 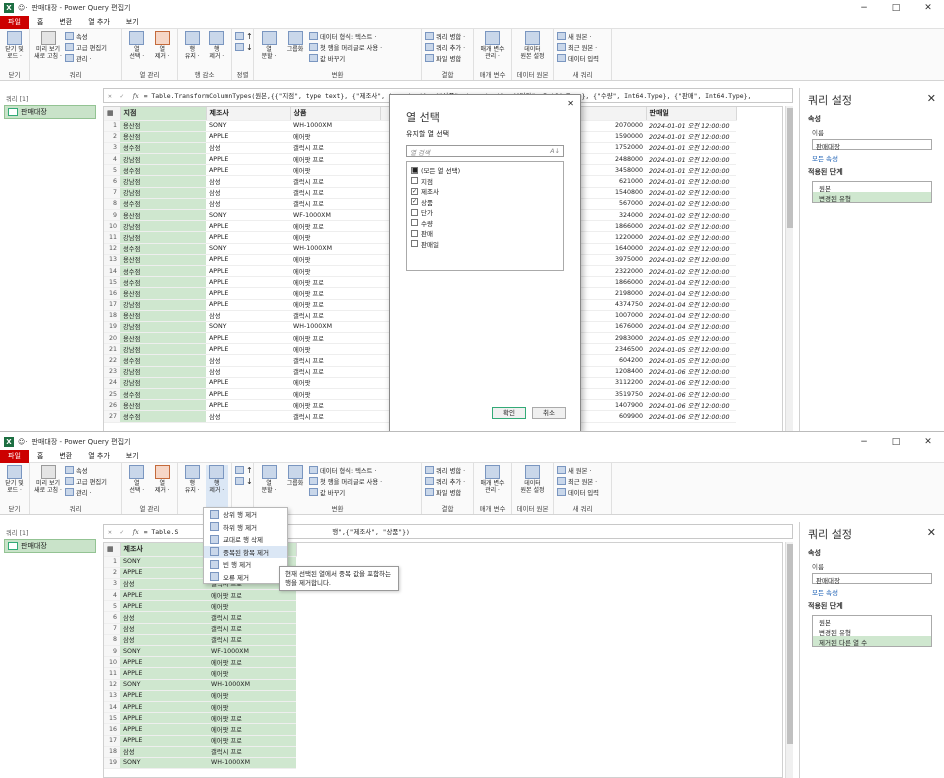 I want to click on table-cell: 18, so click(x=112, y=316).